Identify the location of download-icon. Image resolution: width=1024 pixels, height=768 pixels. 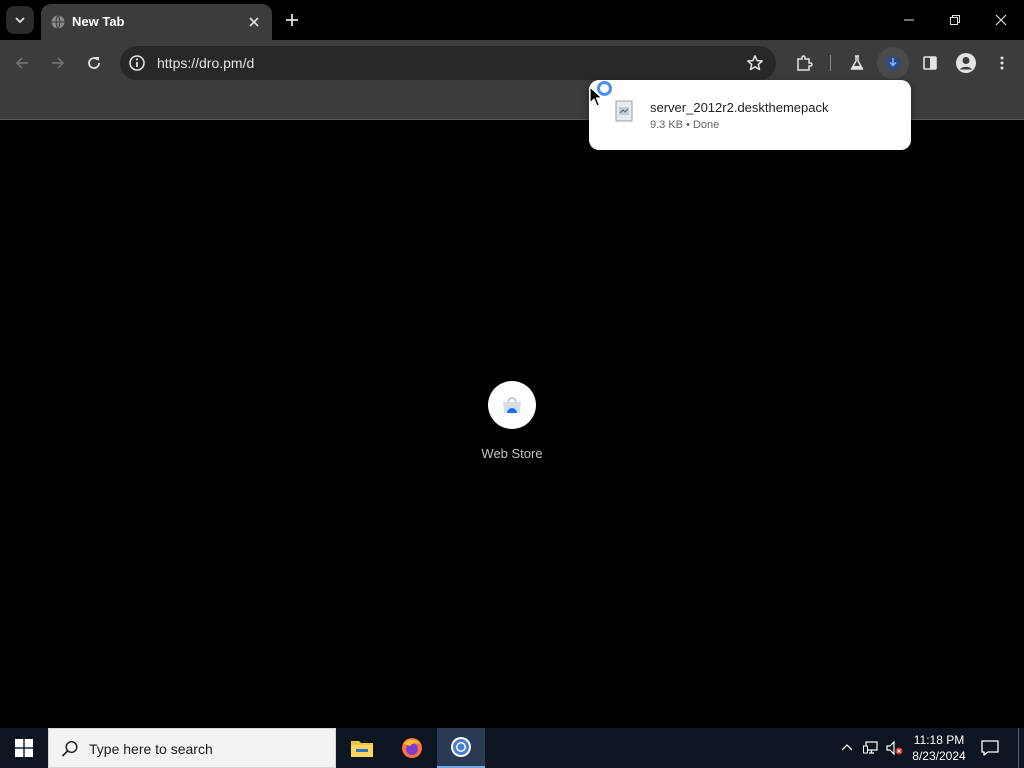
(893, 63).